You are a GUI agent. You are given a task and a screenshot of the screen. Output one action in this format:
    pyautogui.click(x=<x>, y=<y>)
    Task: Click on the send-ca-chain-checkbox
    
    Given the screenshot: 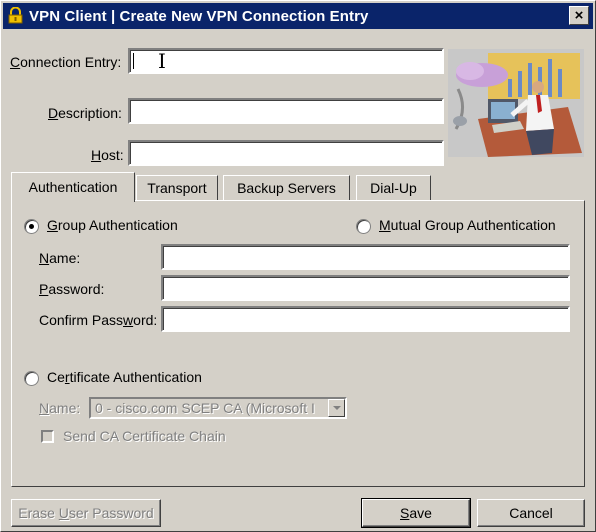 What is the action you would take?
    pyautogui.click(x=47, y=436)
    